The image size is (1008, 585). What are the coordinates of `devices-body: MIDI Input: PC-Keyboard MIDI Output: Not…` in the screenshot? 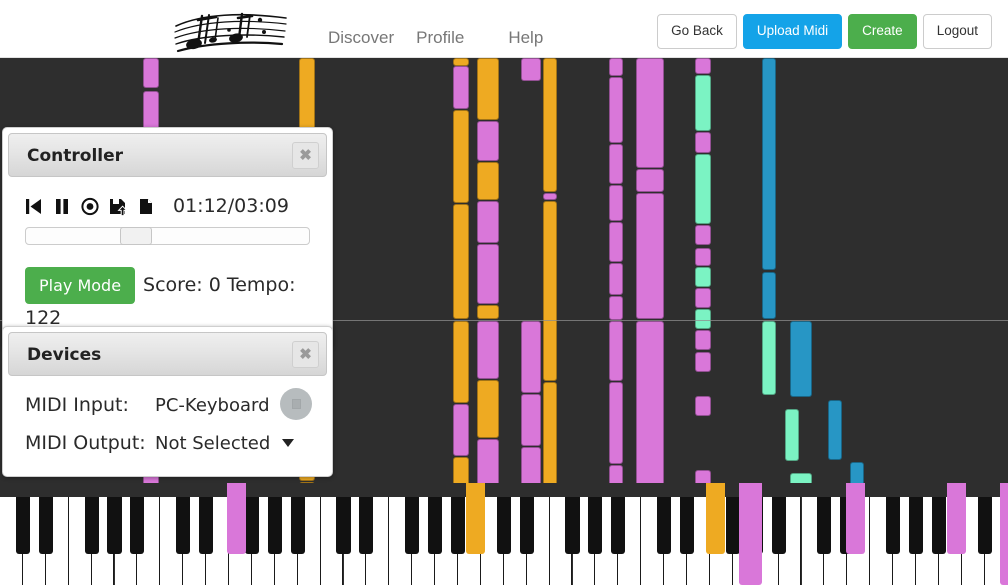 It's located at (167, 426).